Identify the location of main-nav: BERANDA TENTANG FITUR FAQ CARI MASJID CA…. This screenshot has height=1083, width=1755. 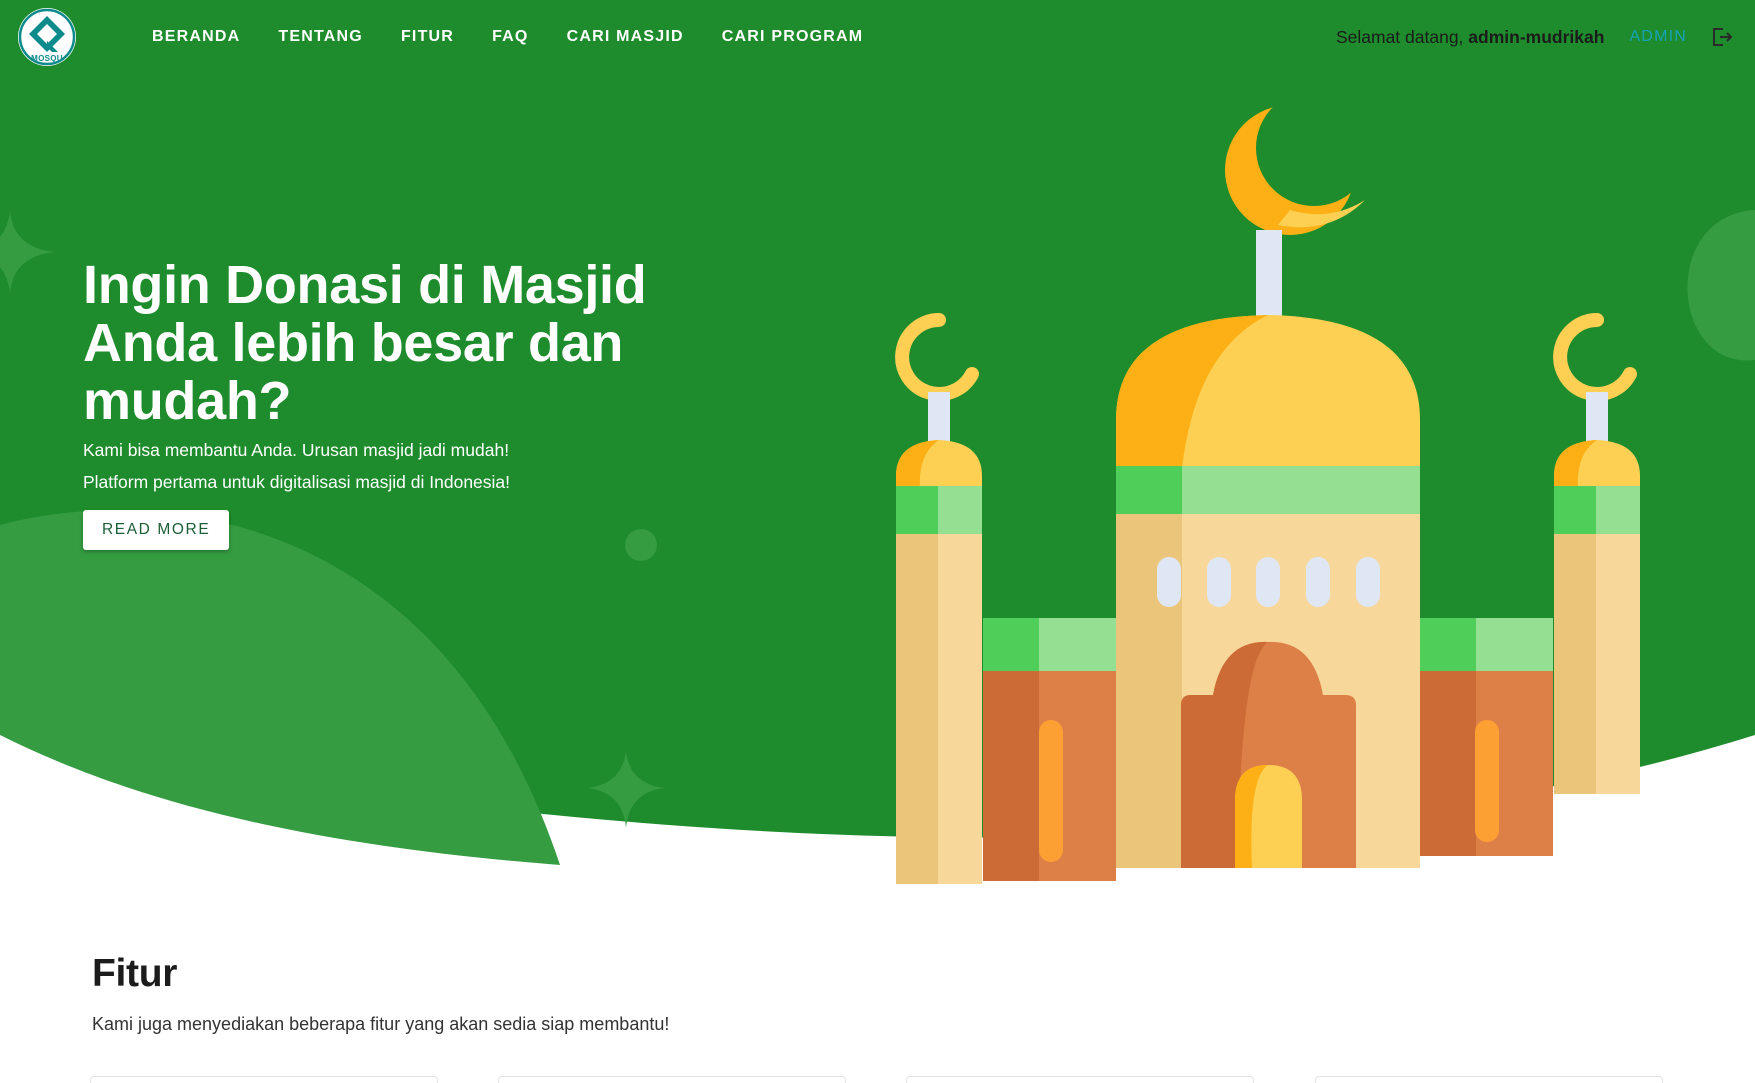
(507, 37).